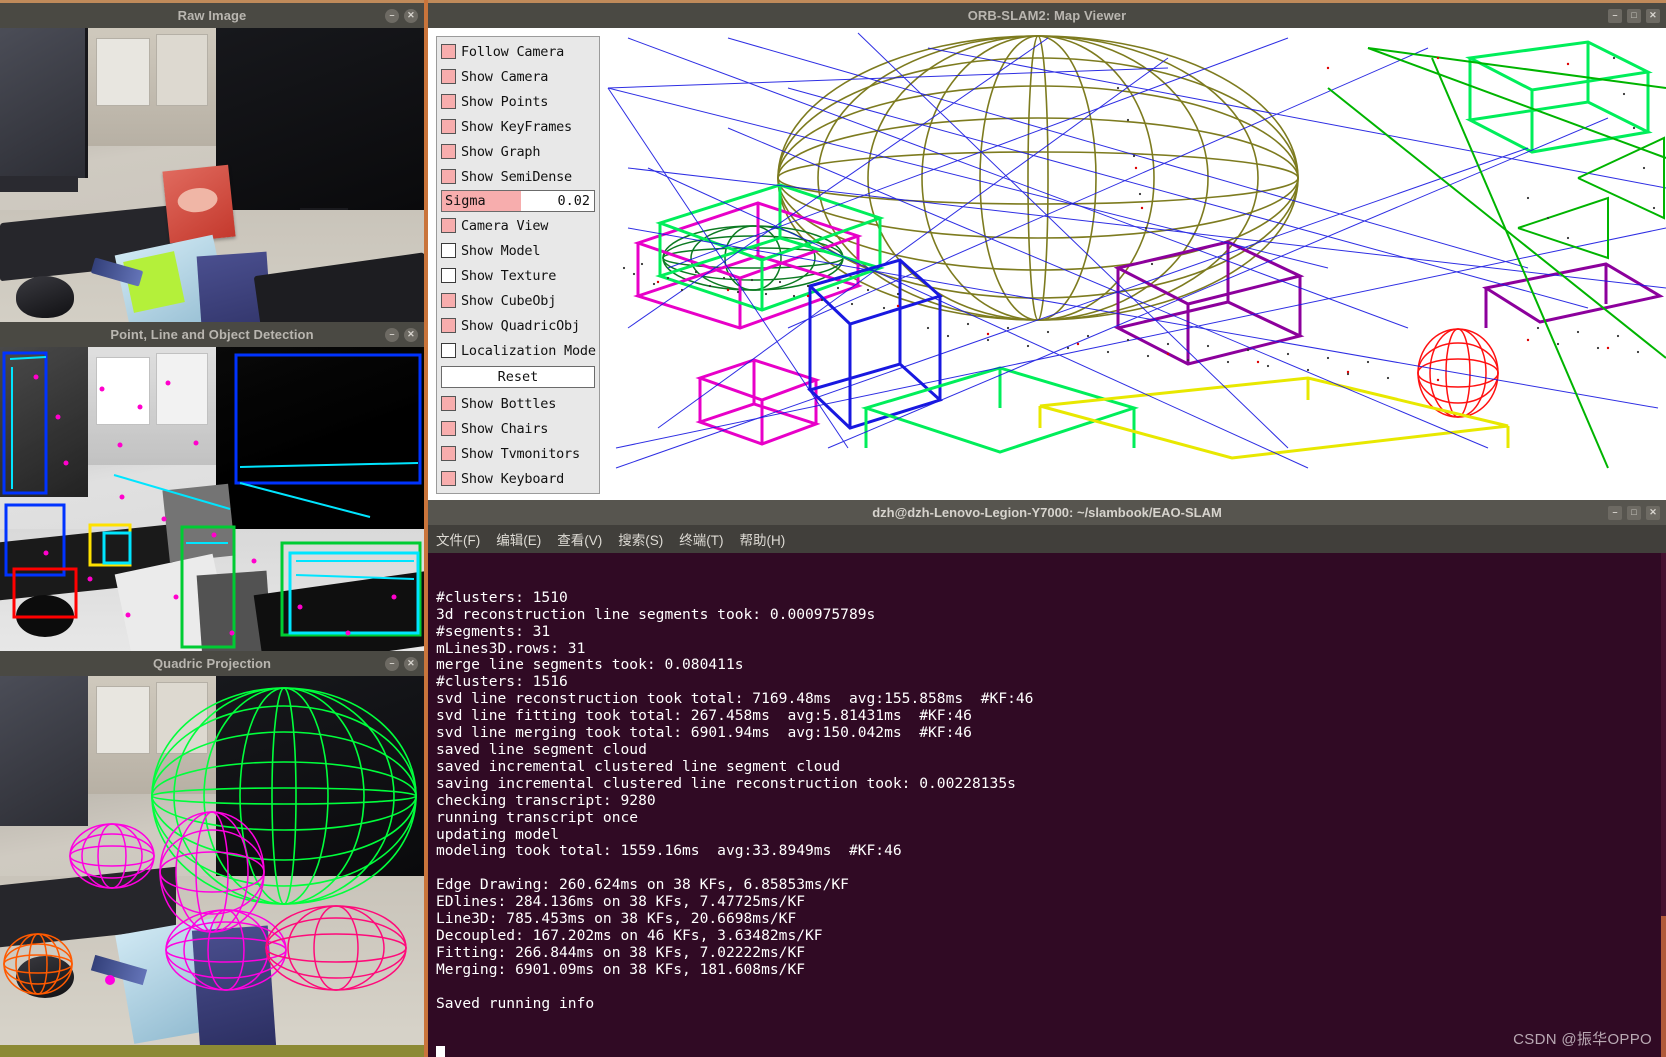 The width and height of the screenshot is (1666, 1057). What do you see at coordinates (448, 250) in the screenshot?
I see `checkbox-show-model` at bounding box center [448, 250].